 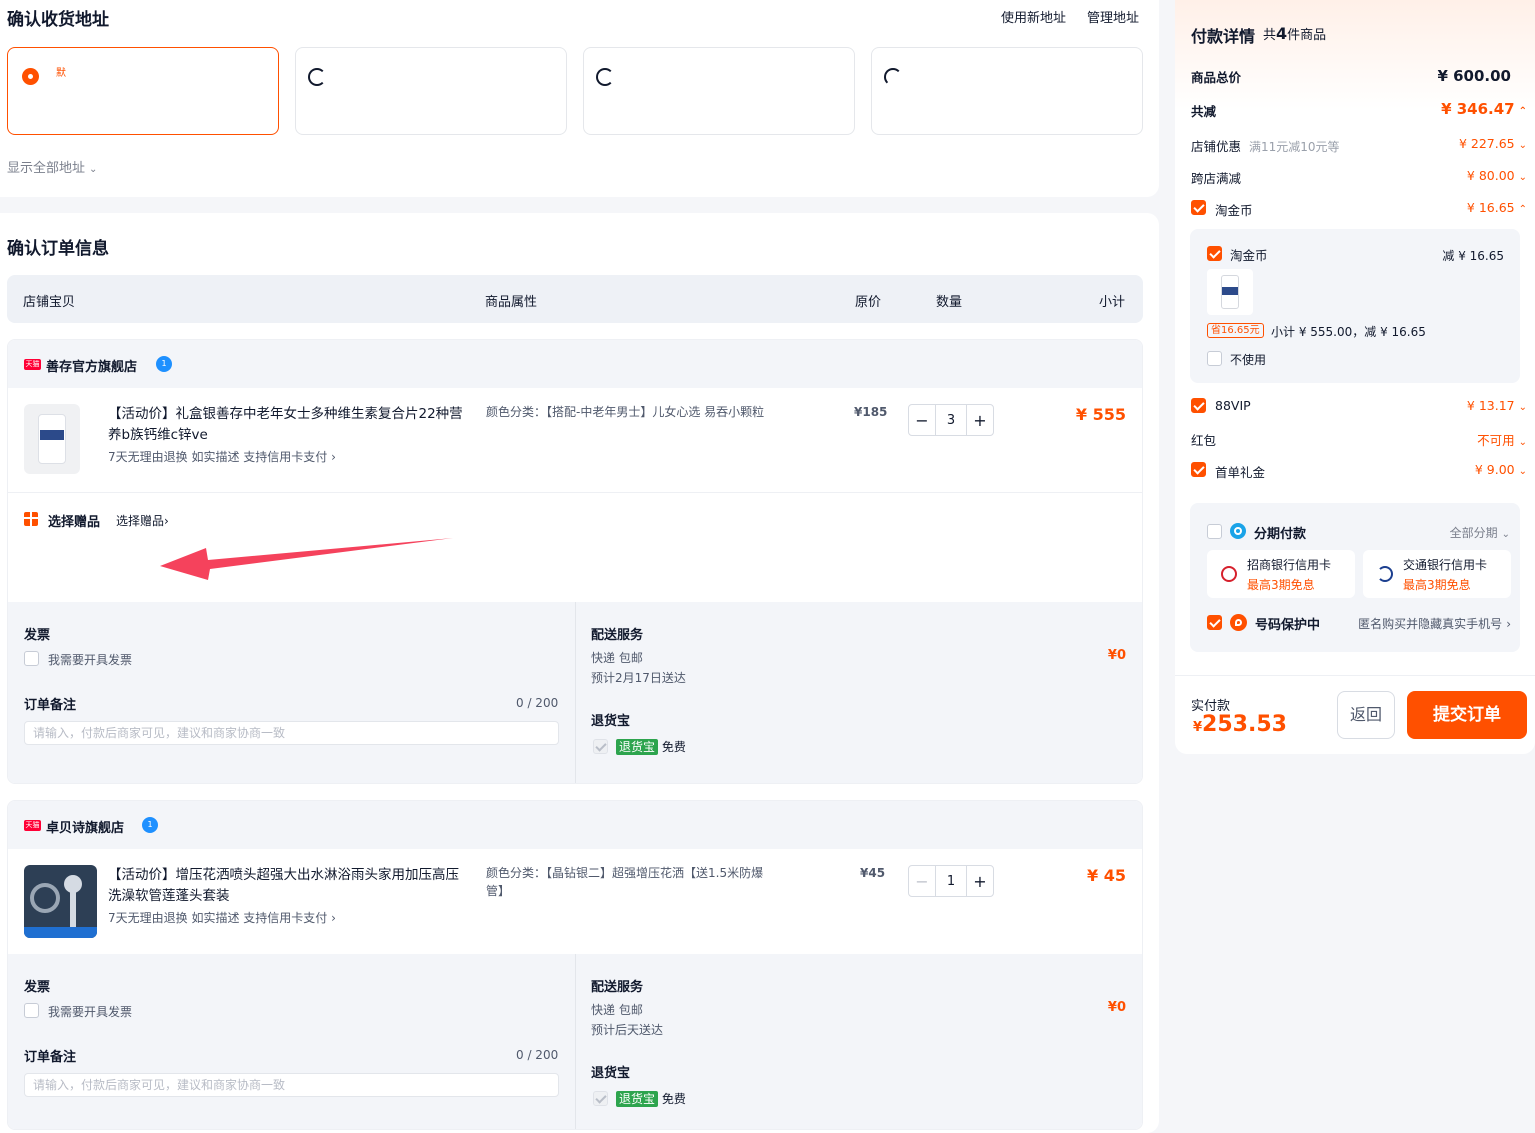 What do you see at coordinates (1497, 207) in the screenshot?
I see `coin-value: ¥ 16.65 ⌃` at bounding box center [1497, 207].